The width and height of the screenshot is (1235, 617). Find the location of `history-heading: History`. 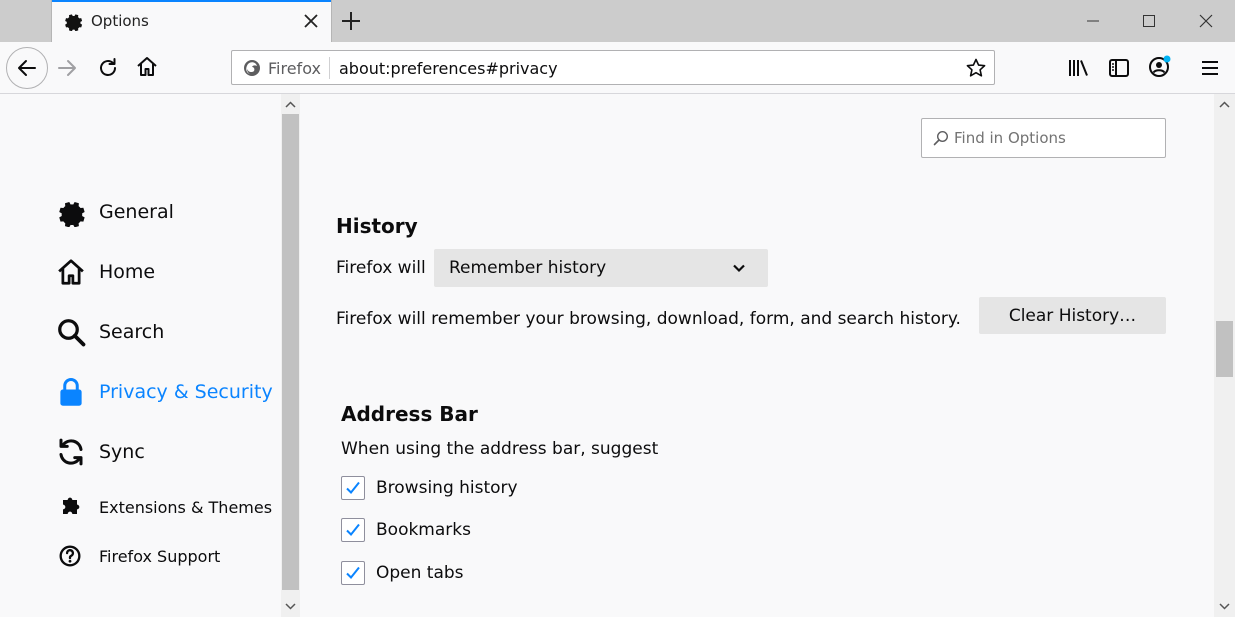

history-heading: History is located at coordinates (377, 226).